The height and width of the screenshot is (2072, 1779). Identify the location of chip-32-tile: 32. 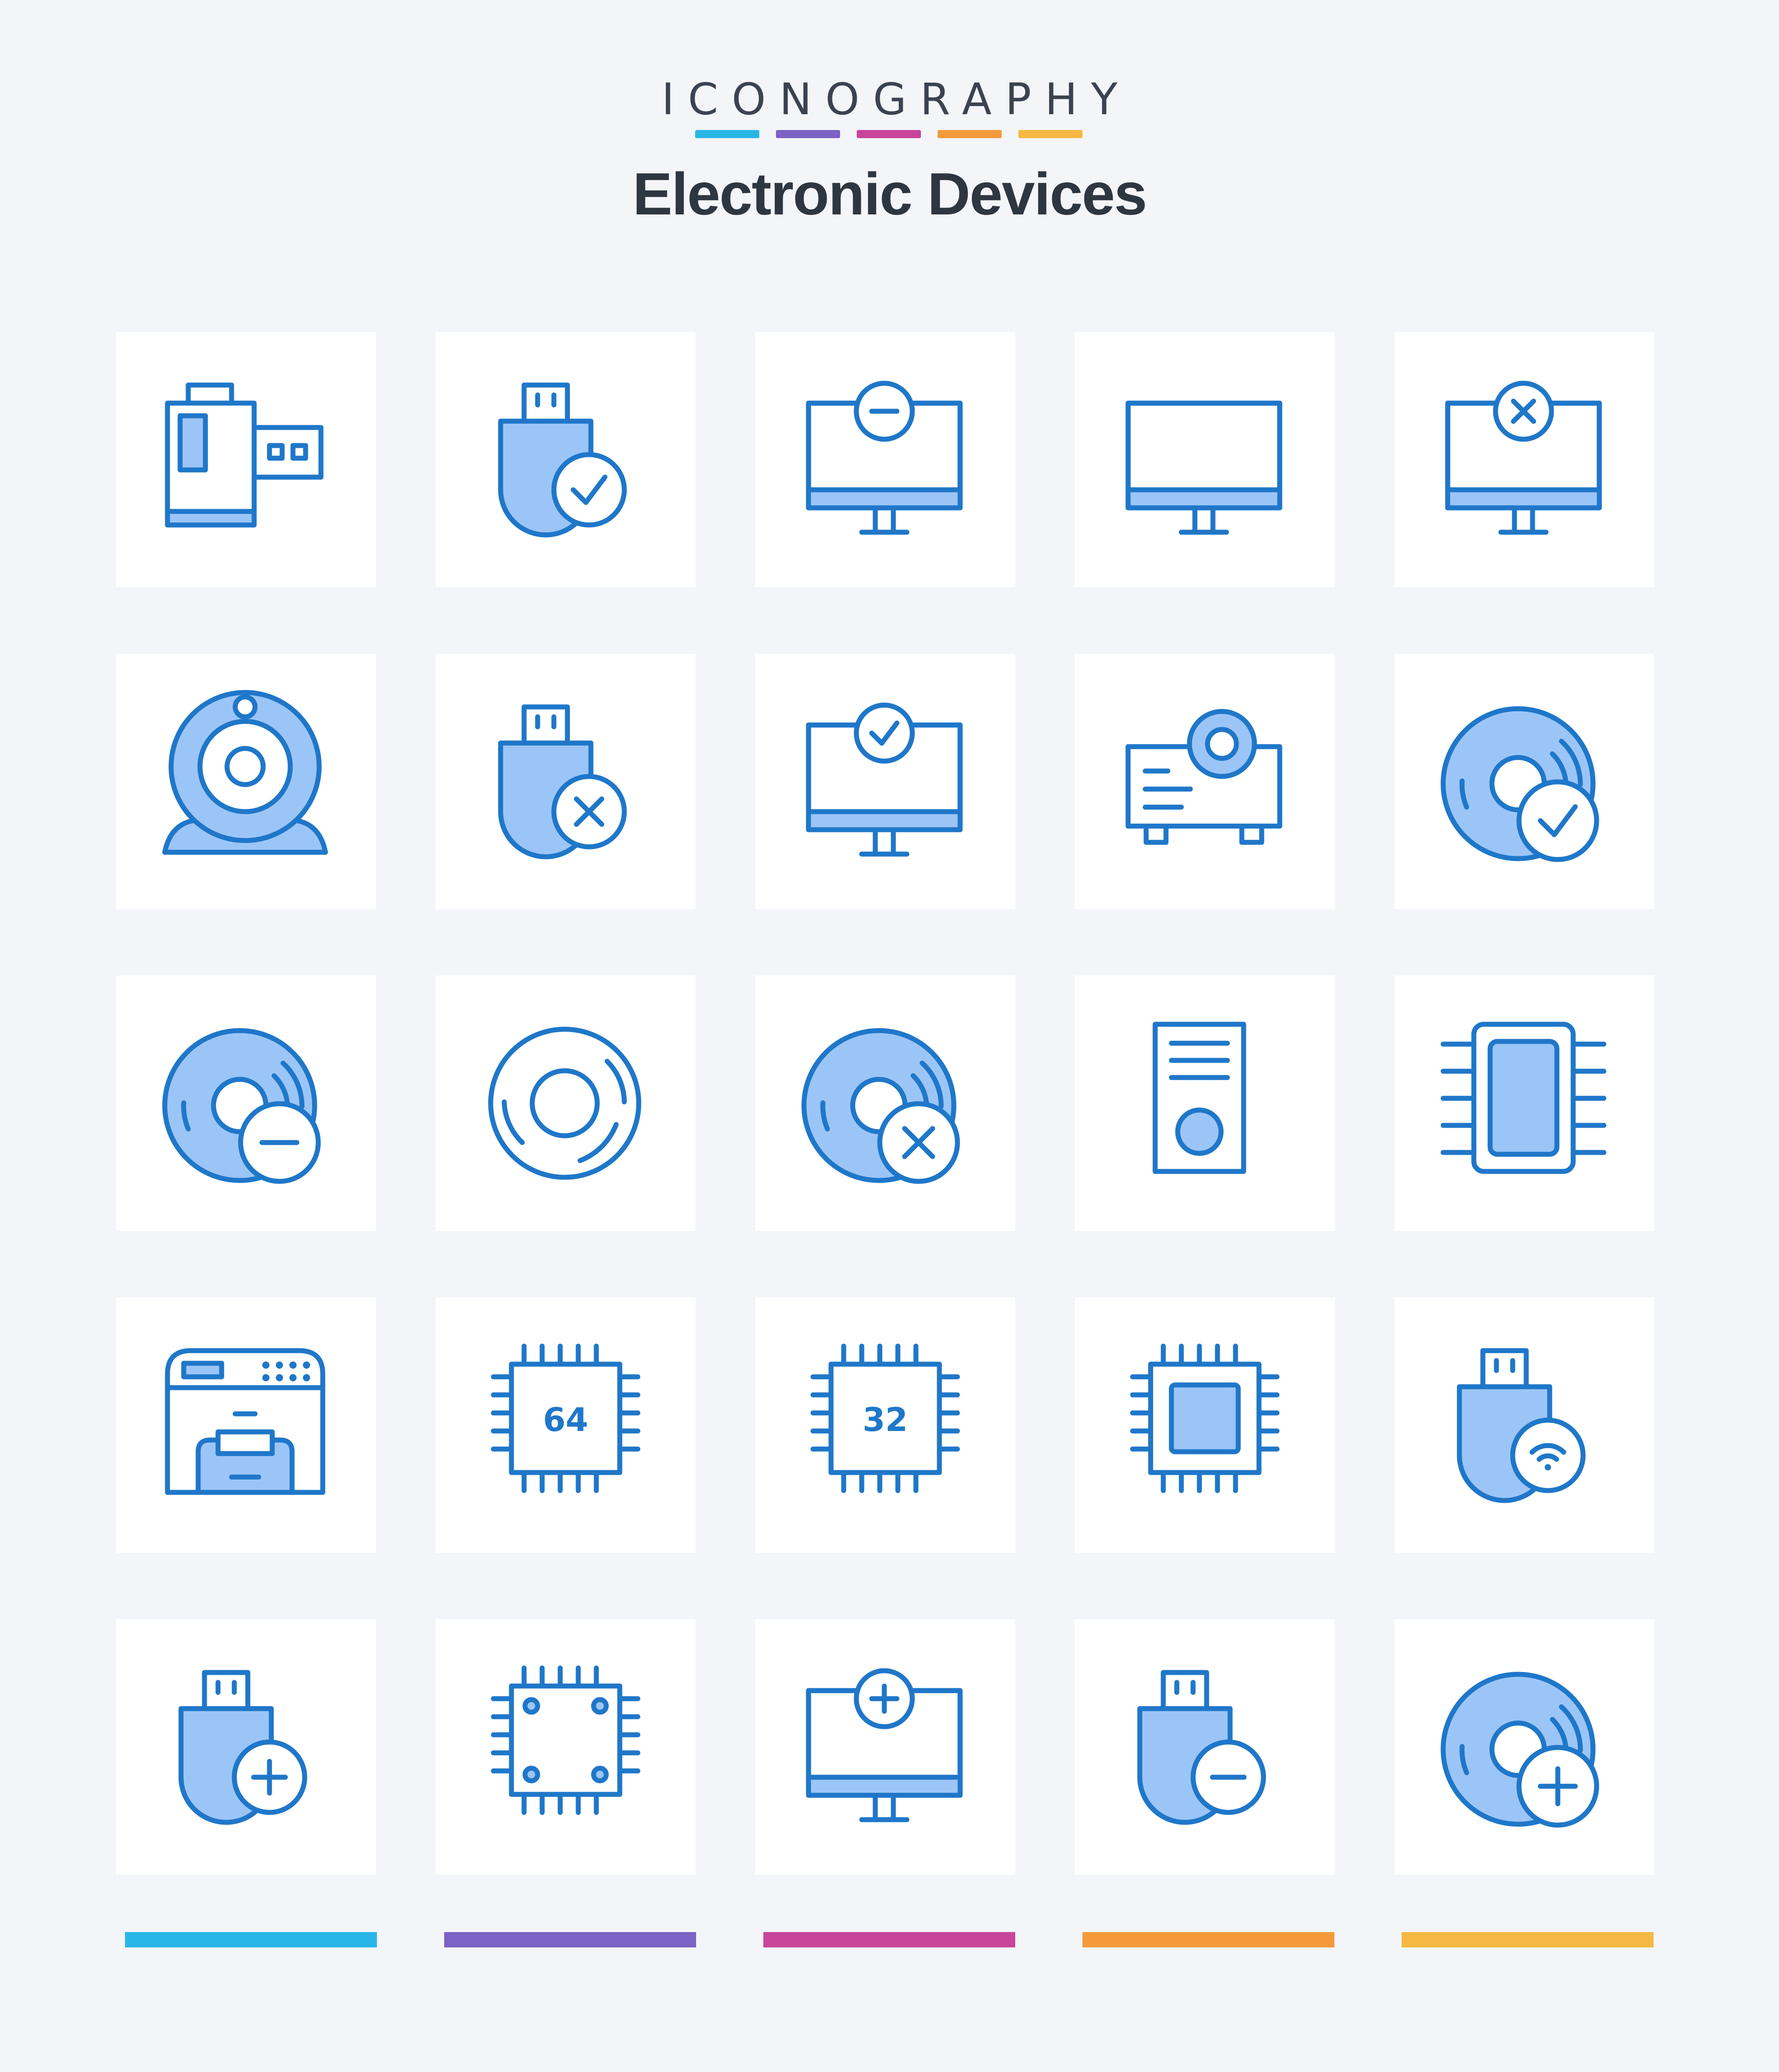
(885, 1425).